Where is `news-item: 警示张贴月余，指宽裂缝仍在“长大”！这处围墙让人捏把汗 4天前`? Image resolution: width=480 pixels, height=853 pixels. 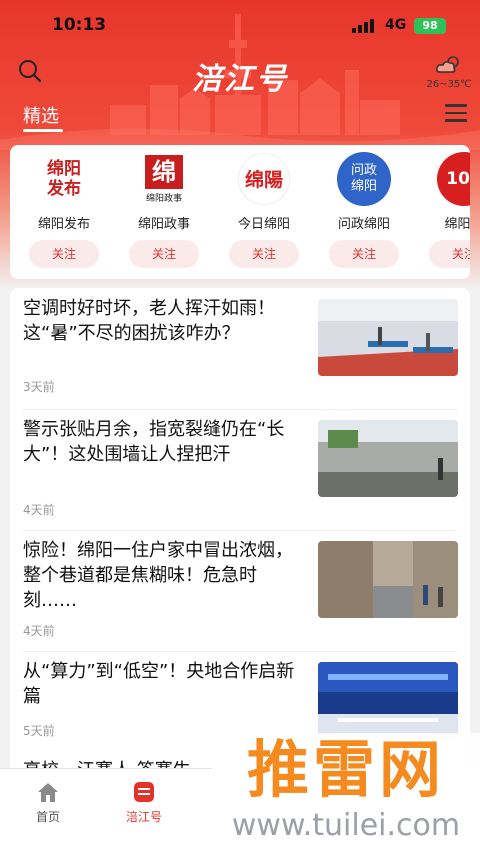
news-item: 警示张贴月余，指宽裂缝仍在“长大”！这处围墙让人捏把汗 4天前 is located at coordinates (240, 470).